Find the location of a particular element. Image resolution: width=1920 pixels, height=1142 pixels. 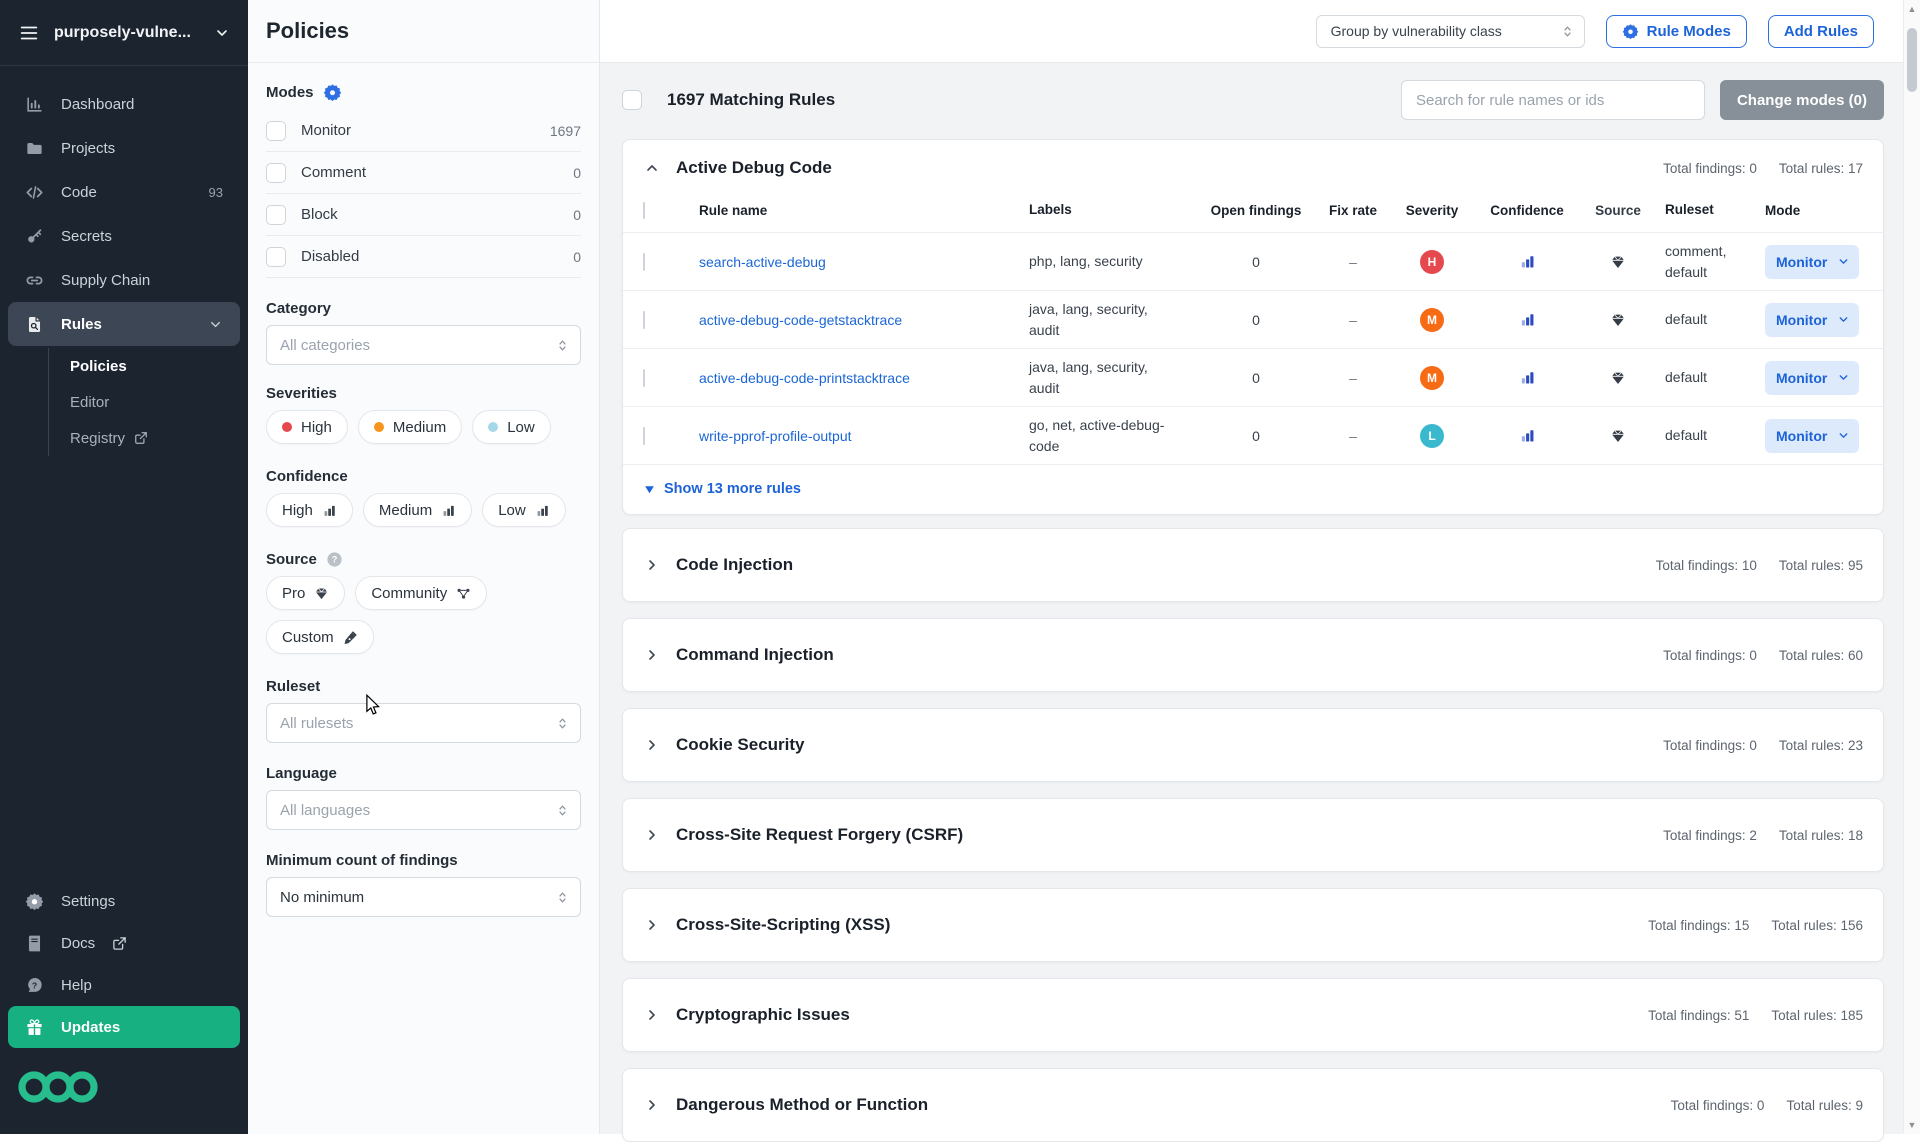

add-rules-button: Add Rules is located at coordinates (1821, 31).